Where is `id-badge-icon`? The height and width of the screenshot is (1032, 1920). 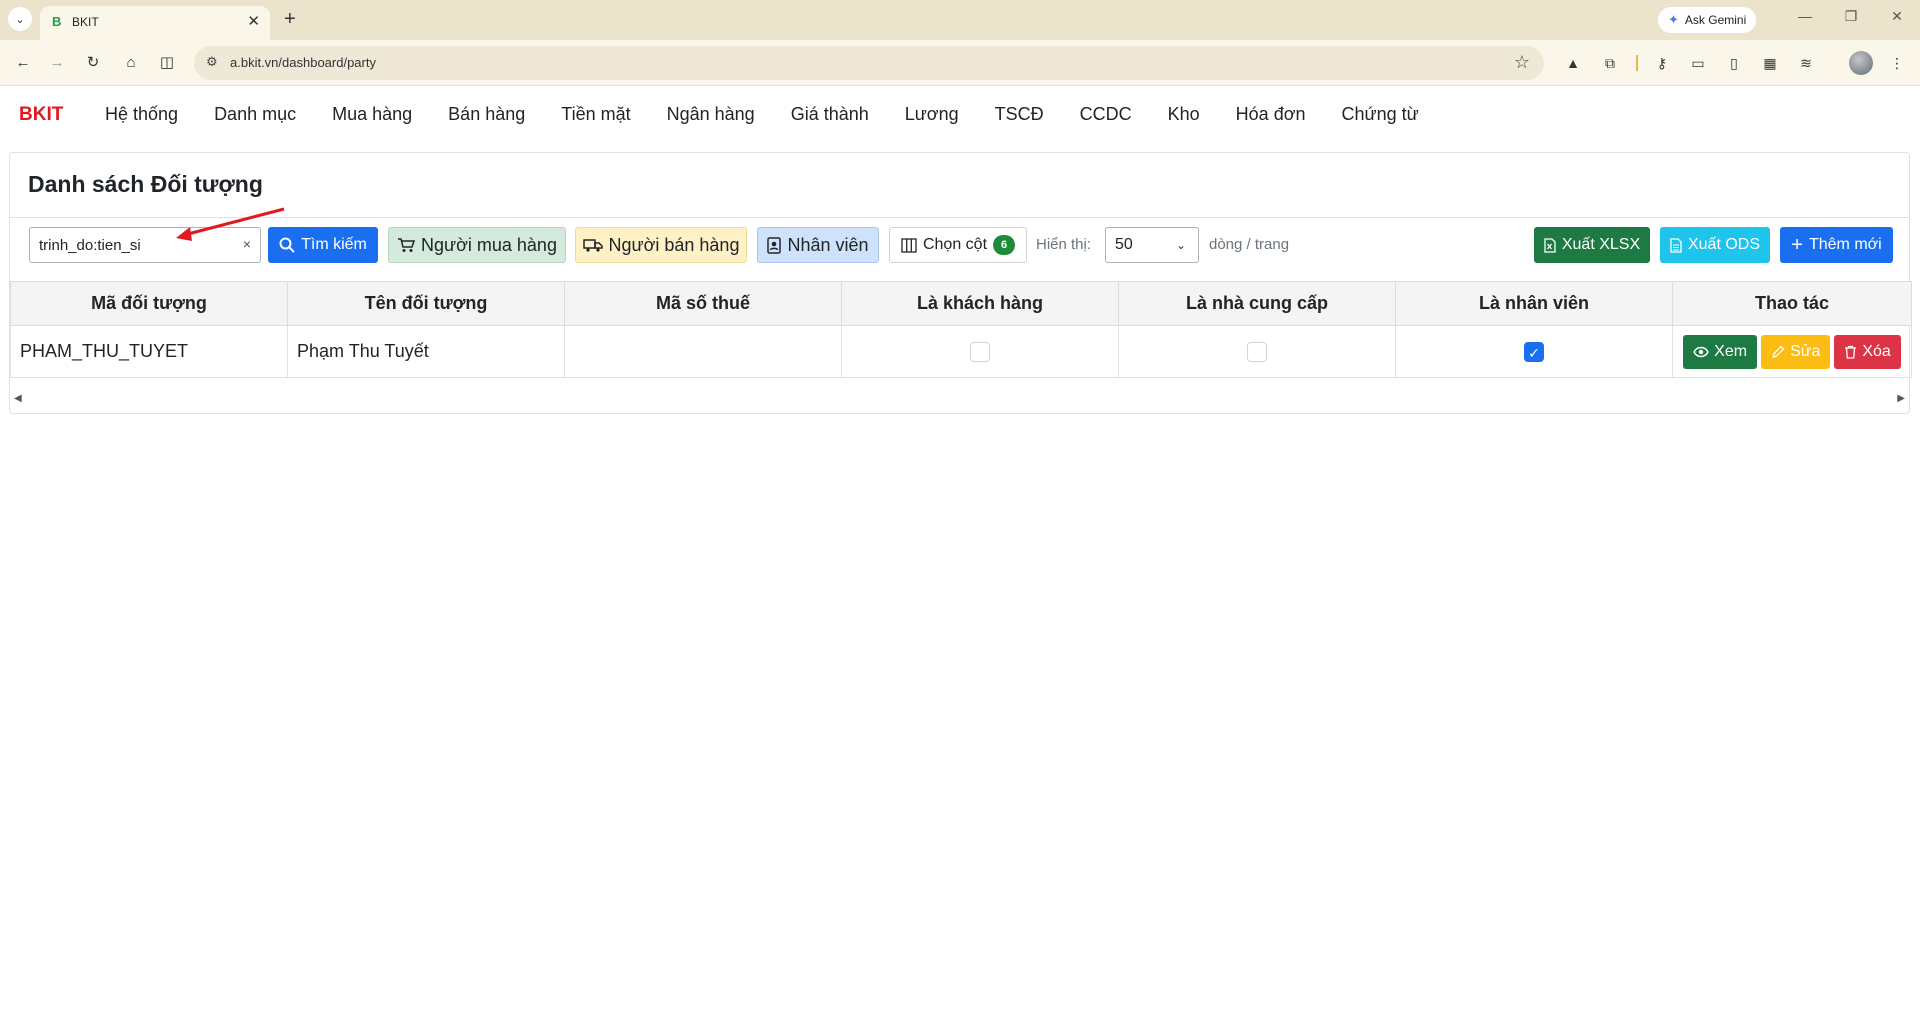
id-badge-icon is located at coordinates (774, 245).